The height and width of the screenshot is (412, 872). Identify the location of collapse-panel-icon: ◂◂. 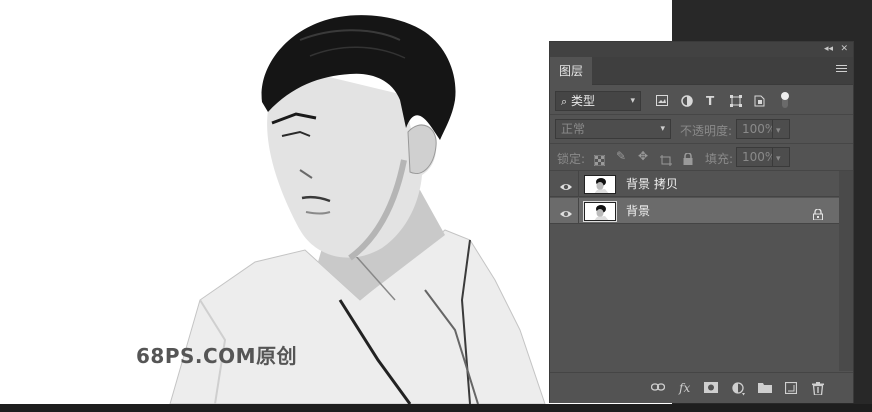
(828, 49).